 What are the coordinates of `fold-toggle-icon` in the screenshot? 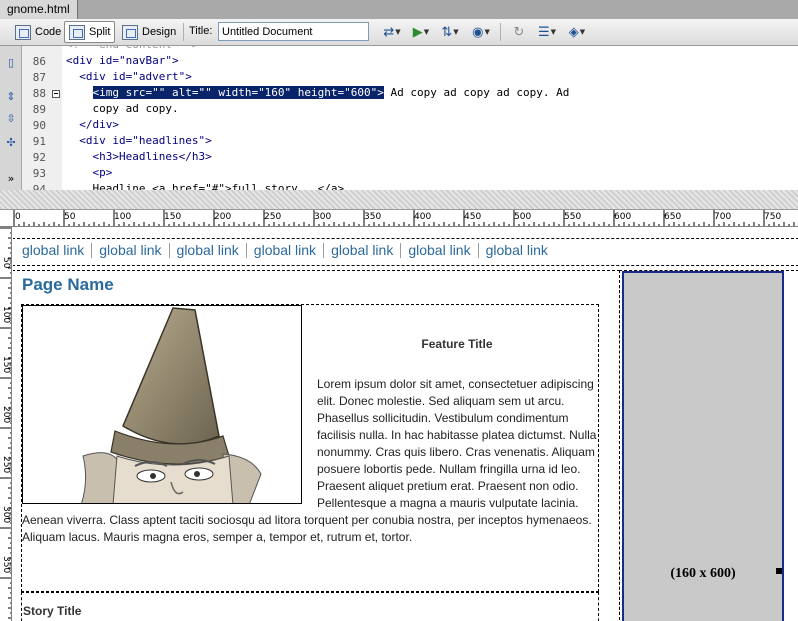 It's located at (56, 94).